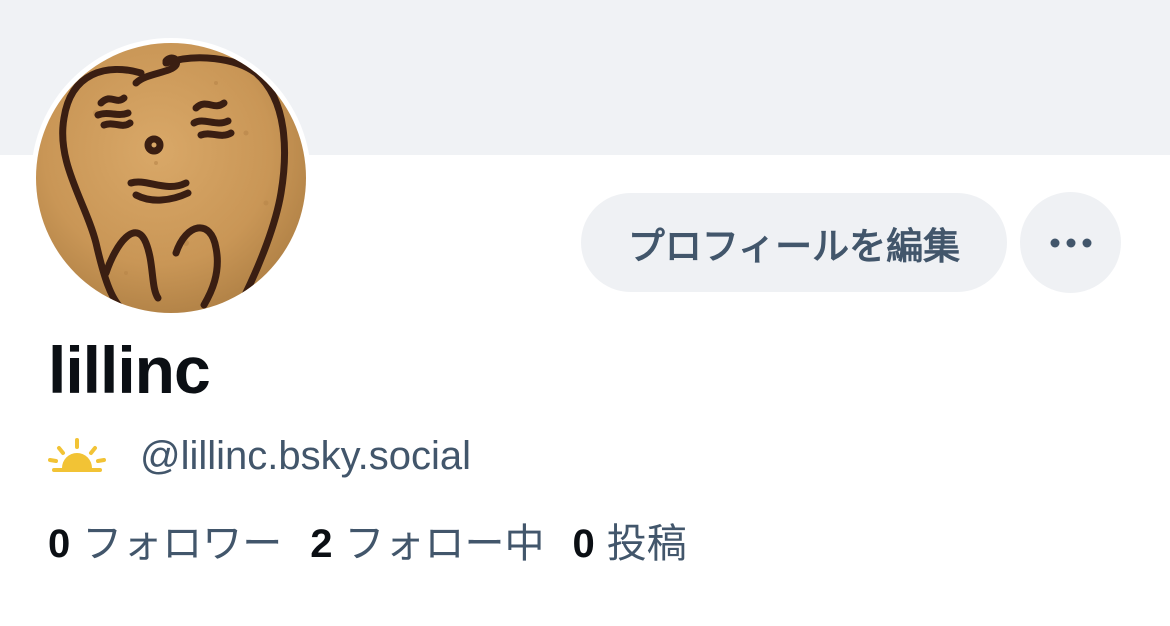  I want to click on posts-stat: 0 投稿, so click(630, 544).